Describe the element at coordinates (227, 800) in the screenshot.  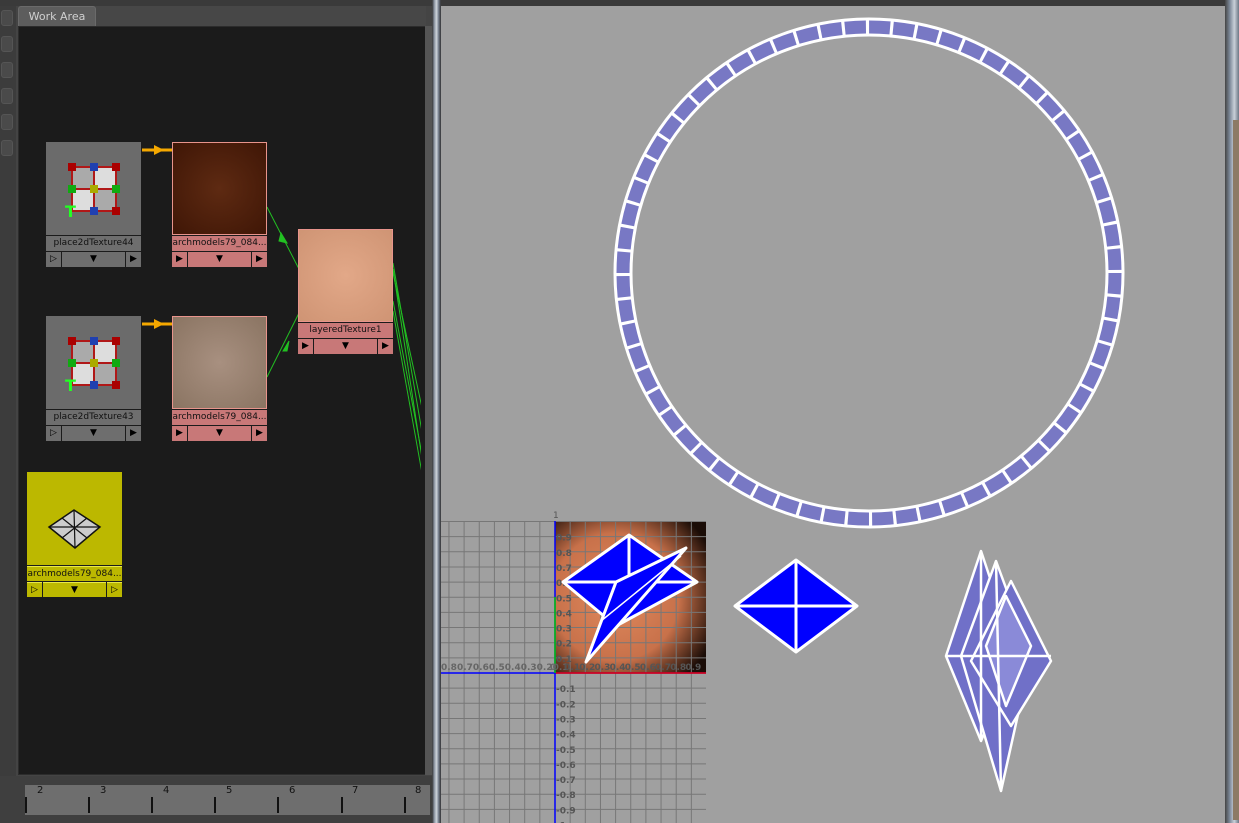
I see `time-ruler: 2 3 4 5 6 7 8` at that location.